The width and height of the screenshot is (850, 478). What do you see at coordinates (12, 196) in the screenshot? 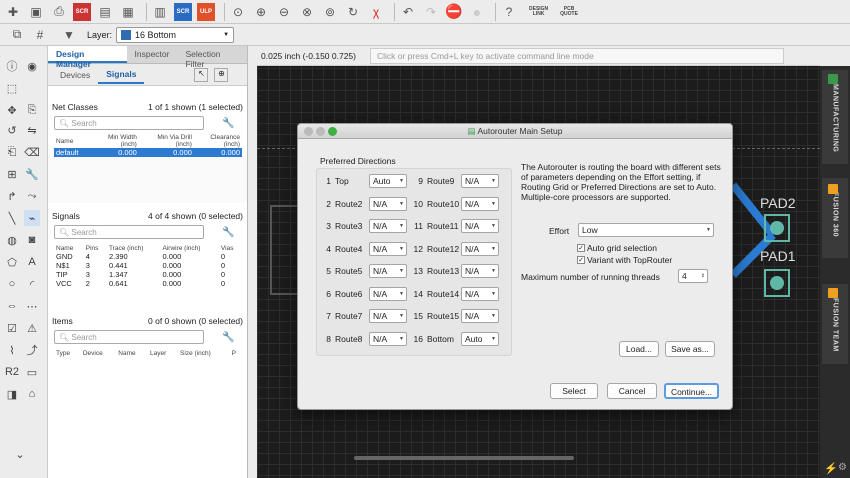
I see `route-icon: ↱` at bounding box center [12, 196].